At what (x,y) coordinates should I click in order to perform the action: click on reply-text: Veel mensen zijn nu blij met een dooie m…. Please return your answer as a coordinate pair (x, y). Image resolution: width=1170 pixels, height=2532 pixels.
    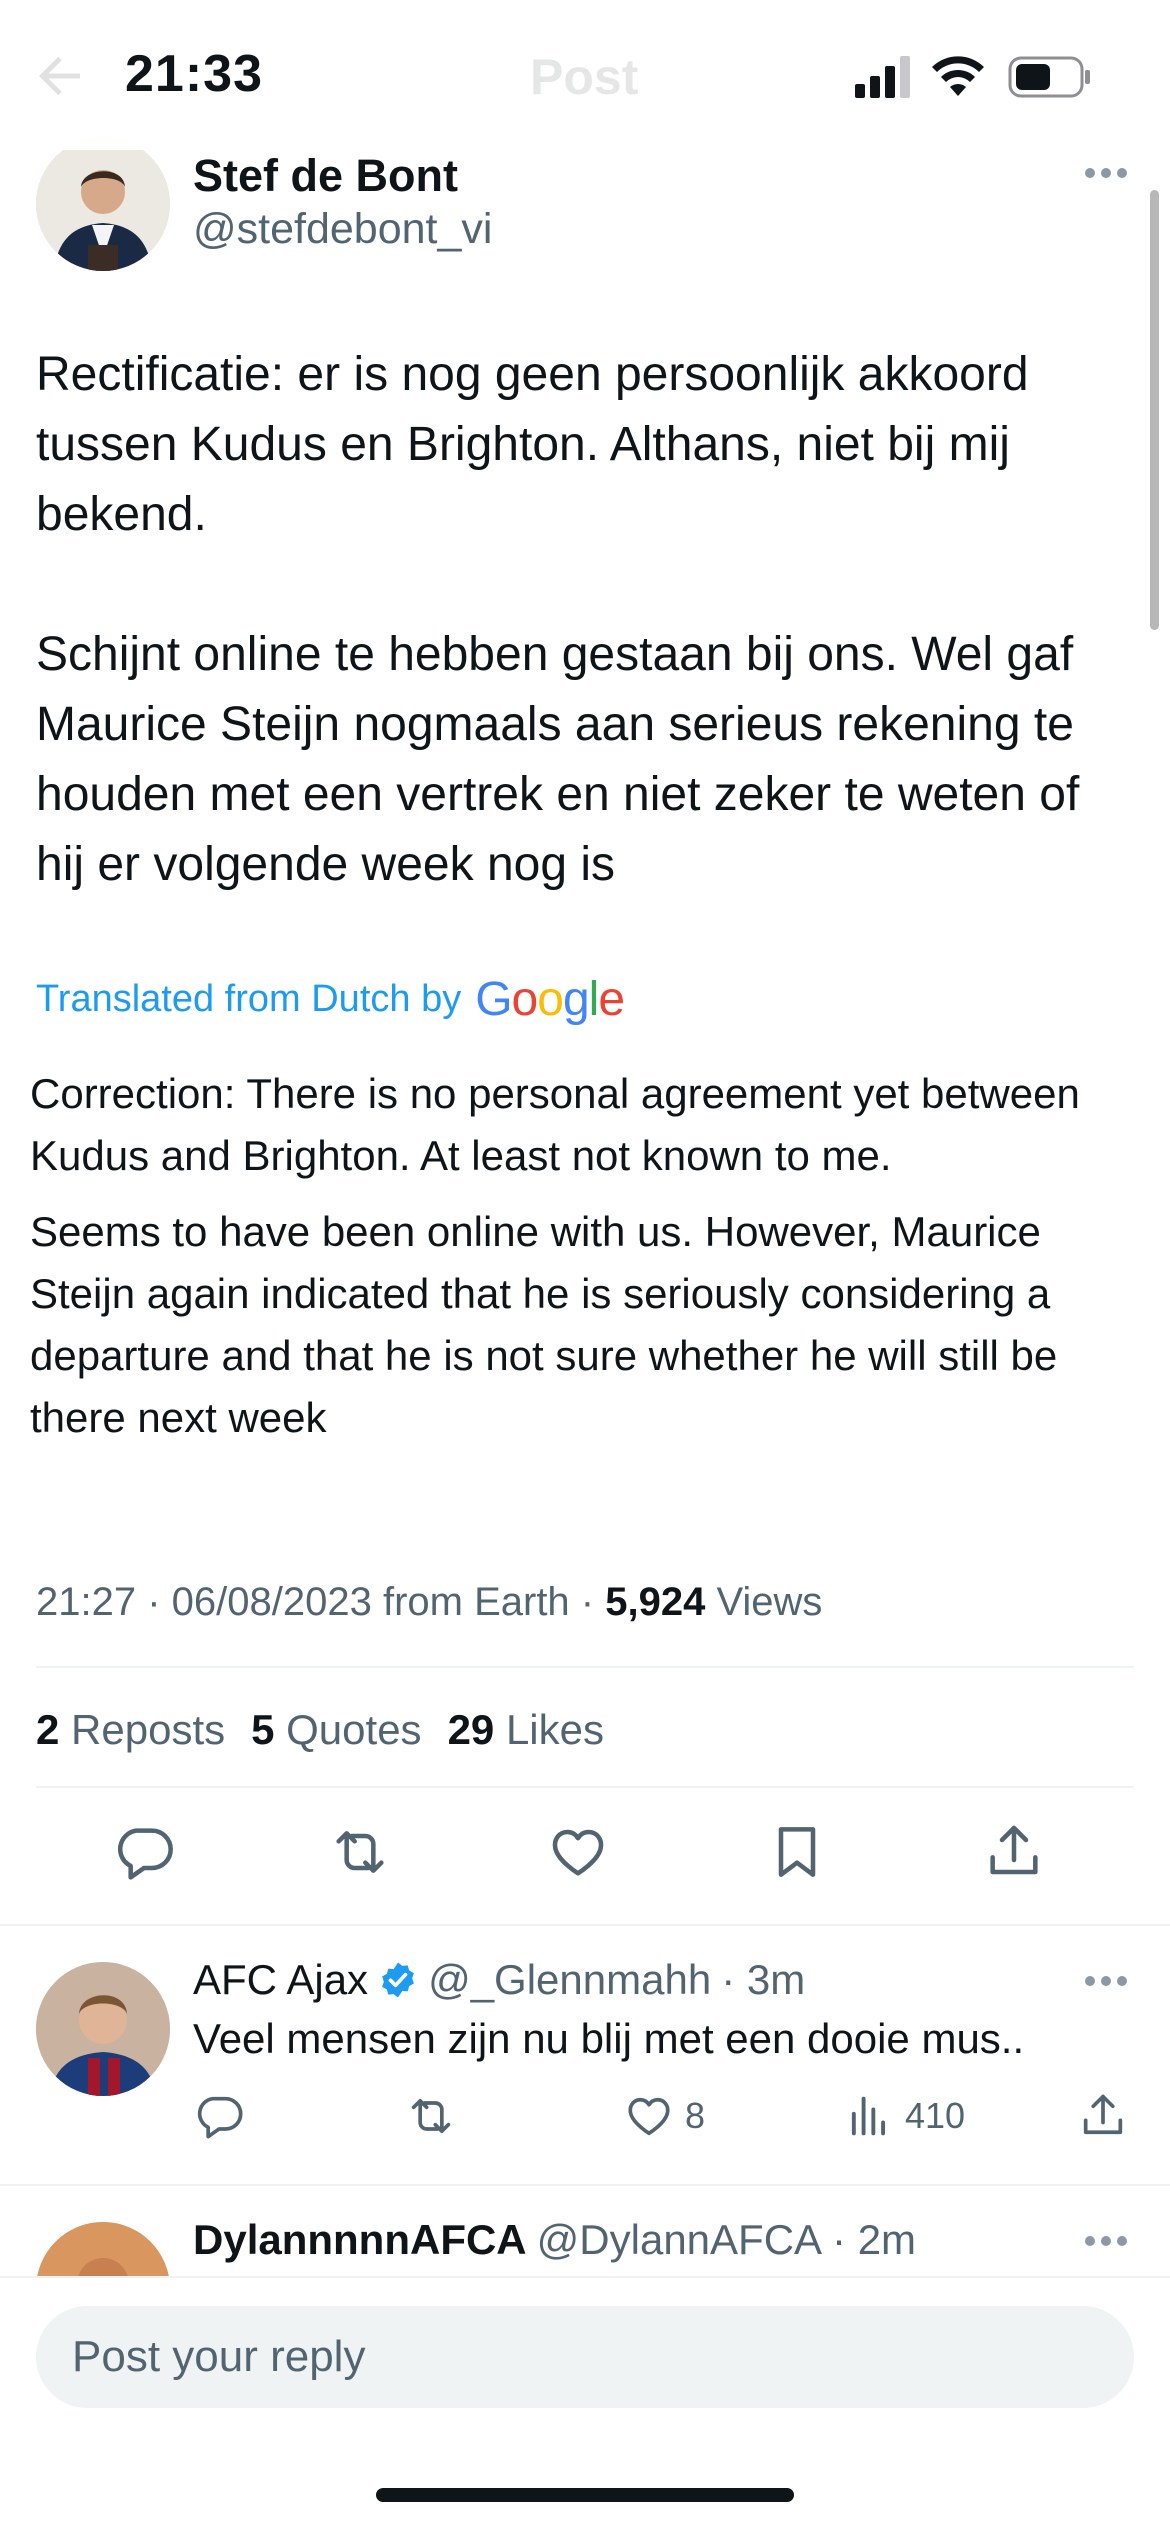
    Looking at the image, I should click on (609, 2038).